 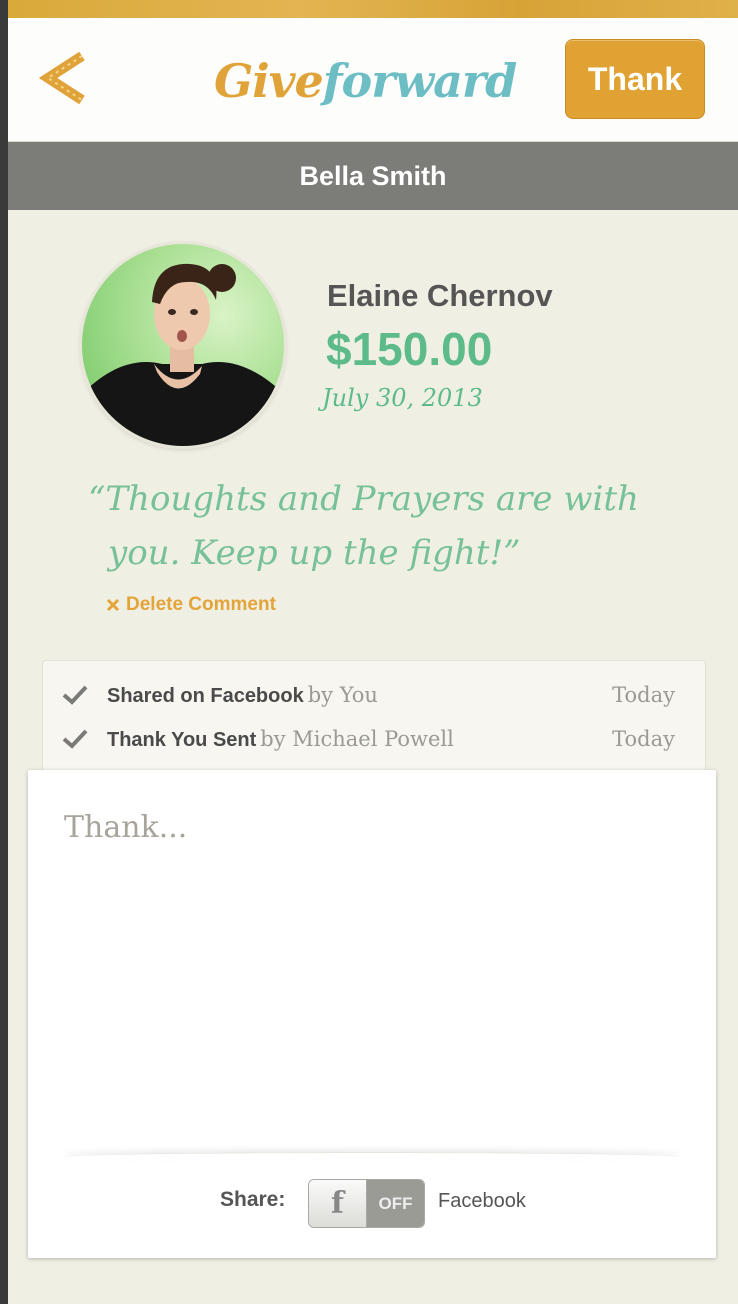 What do you see at coordinates (357, 738) in the screenshot?
I see `activity-by: by Michael Powell` at bounding box center [357, 738].